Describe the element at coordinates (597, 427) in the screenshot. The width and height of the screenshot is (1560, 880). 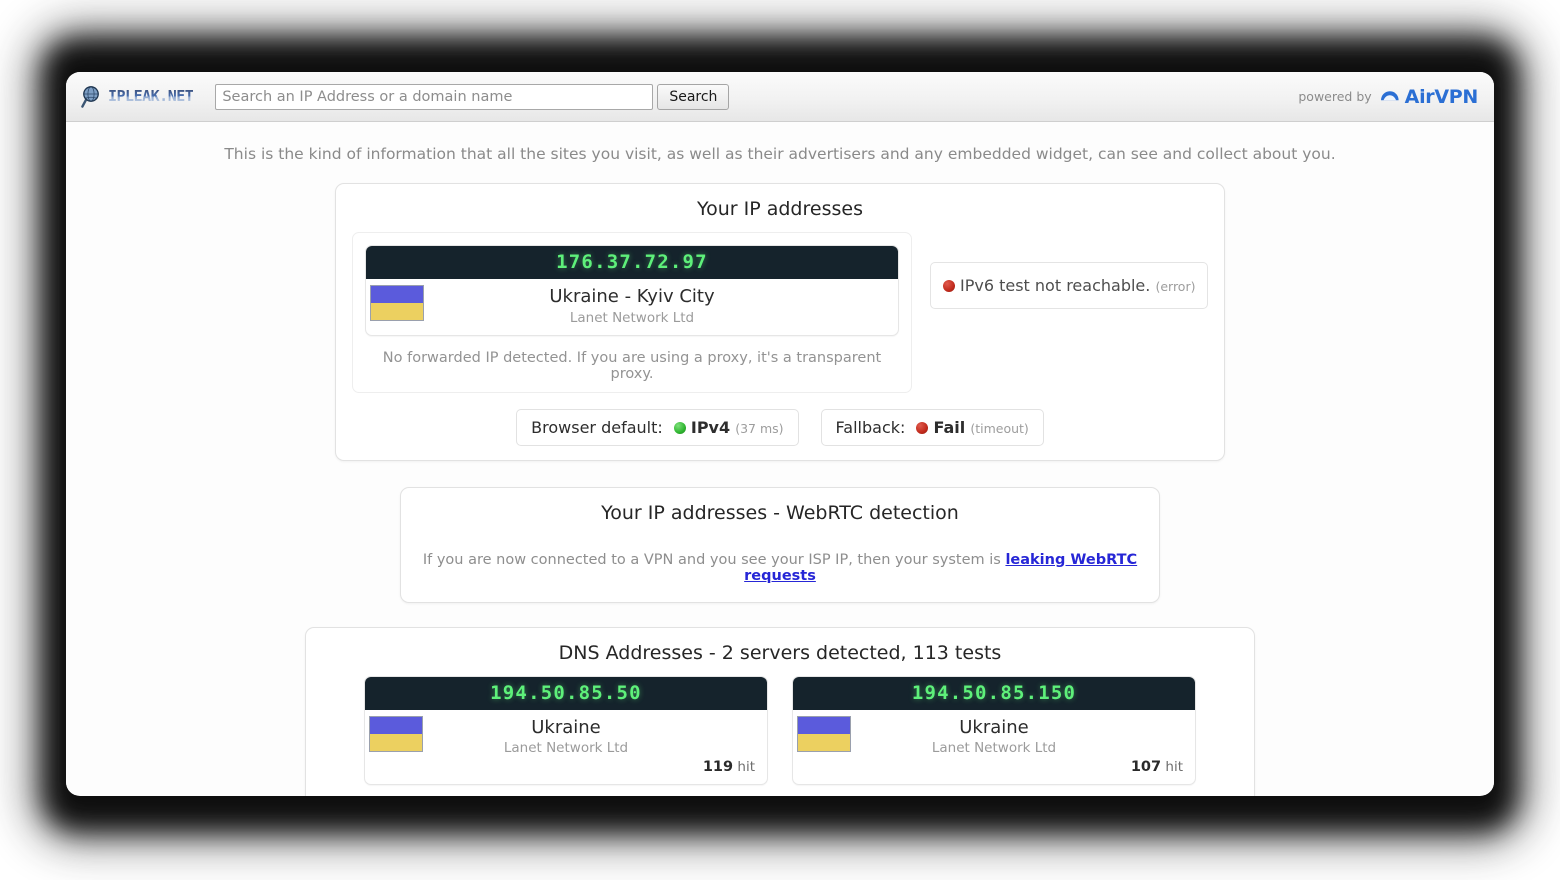
I see `browser-default-label: Browser default:` at that location.